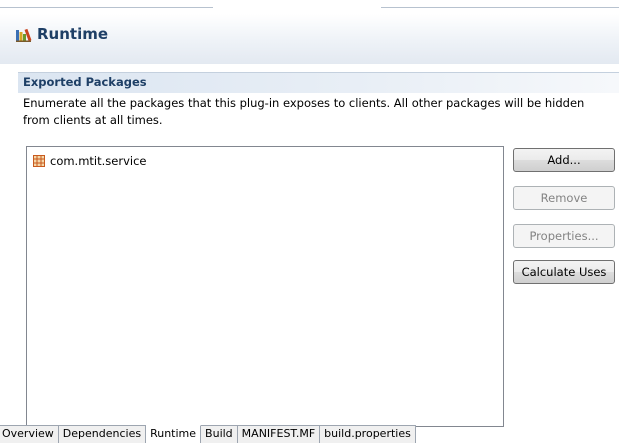  What do you see at coordinates (219, 434) in the screenshot?
I see `tab-build: Build` at bounding box center [219, 434].